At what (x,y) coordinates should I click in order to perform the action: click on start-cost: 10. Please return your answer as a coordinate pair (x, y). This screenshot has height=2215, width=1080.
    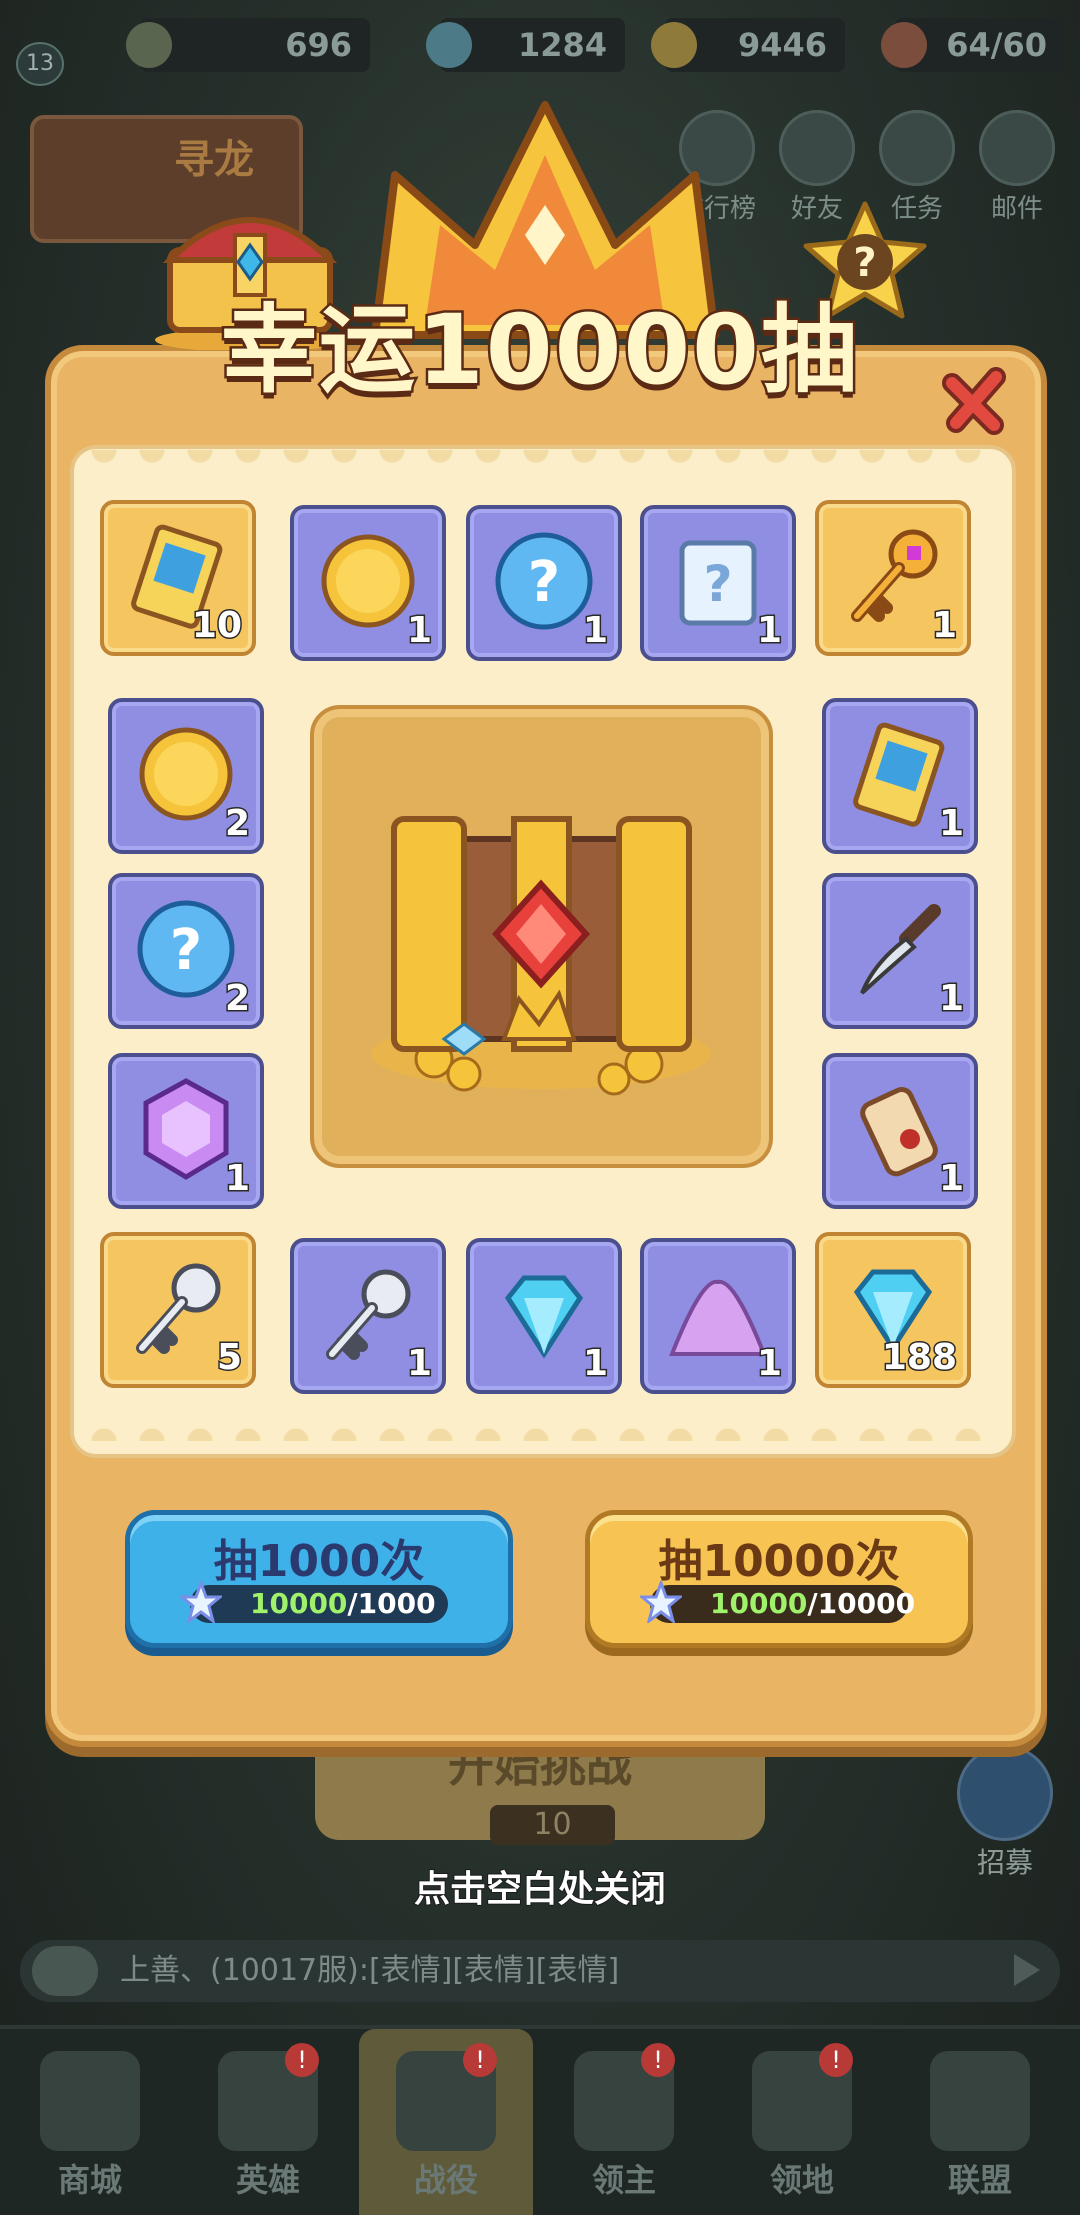
    Looking at the image, I should click on (552, 1825).